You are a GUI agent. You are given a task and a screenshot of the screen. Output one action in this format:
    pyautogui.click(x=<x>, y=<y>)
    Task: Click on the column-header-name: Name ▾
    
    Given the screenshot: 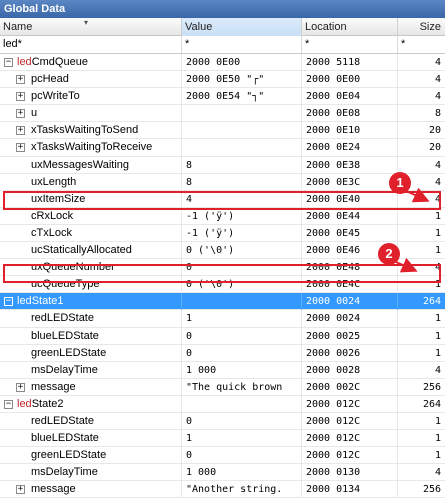 What is the action you would take?
    pyautogui.click(x=91, y=27)
    